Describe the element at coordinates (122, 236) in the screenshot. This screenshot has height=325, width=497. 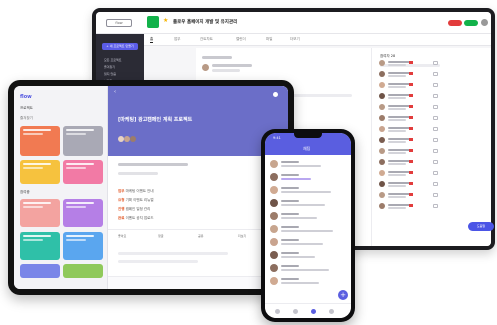
I see `like-button: 좋아요` at that location.